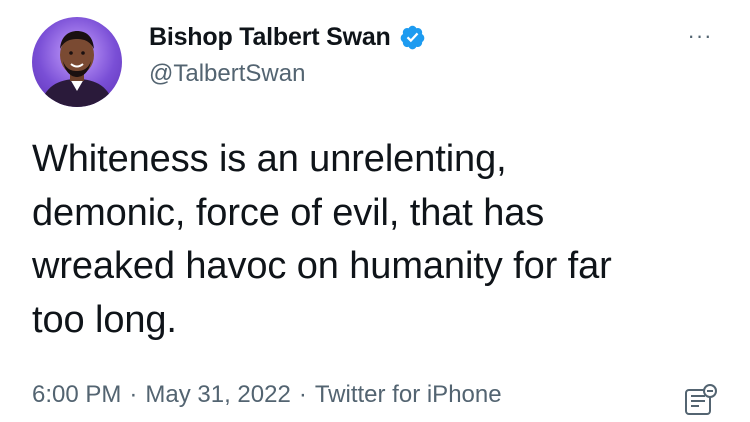  Describe the element at coordinates (77, 69) in the screenshot. I see `profile-photo-icon` at that location.